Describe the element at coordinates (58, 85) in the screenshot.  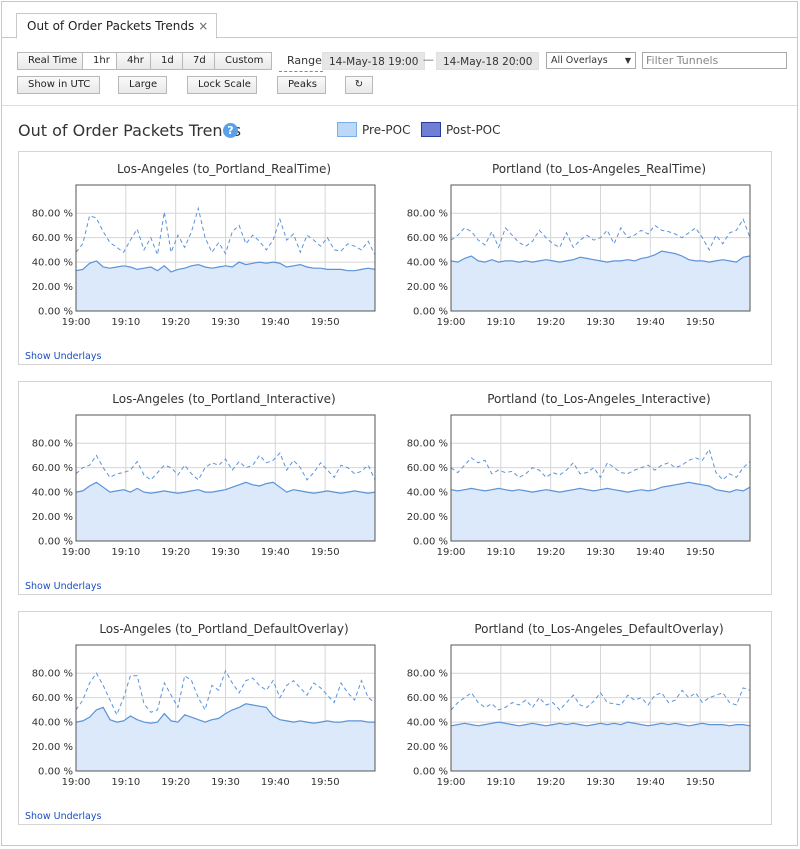
I see `show-utc-button: Show in UTC` at that location.